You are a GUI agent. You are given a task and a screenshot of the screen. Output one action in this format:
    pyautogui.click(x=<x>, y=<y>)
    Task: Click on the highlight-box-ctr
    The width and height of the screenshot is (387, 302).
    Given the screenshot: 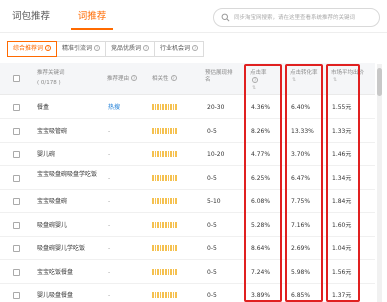 What is the action you would take?
    pyautogui.click(x=263, y=183)
    